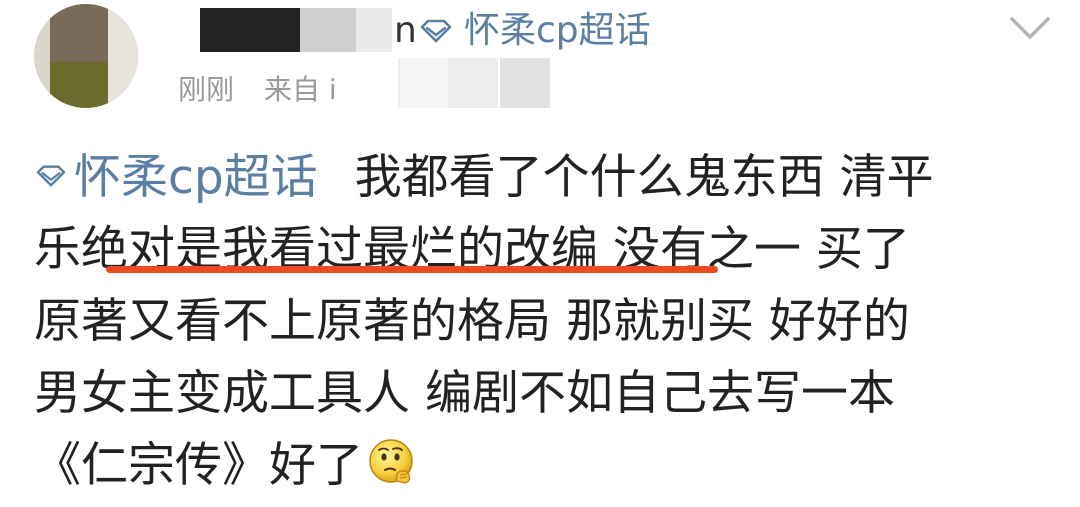  Describe the element at coordinates (198, 465) in the screenshot. I see `post-text: 《仁宗传》好了` at that location.